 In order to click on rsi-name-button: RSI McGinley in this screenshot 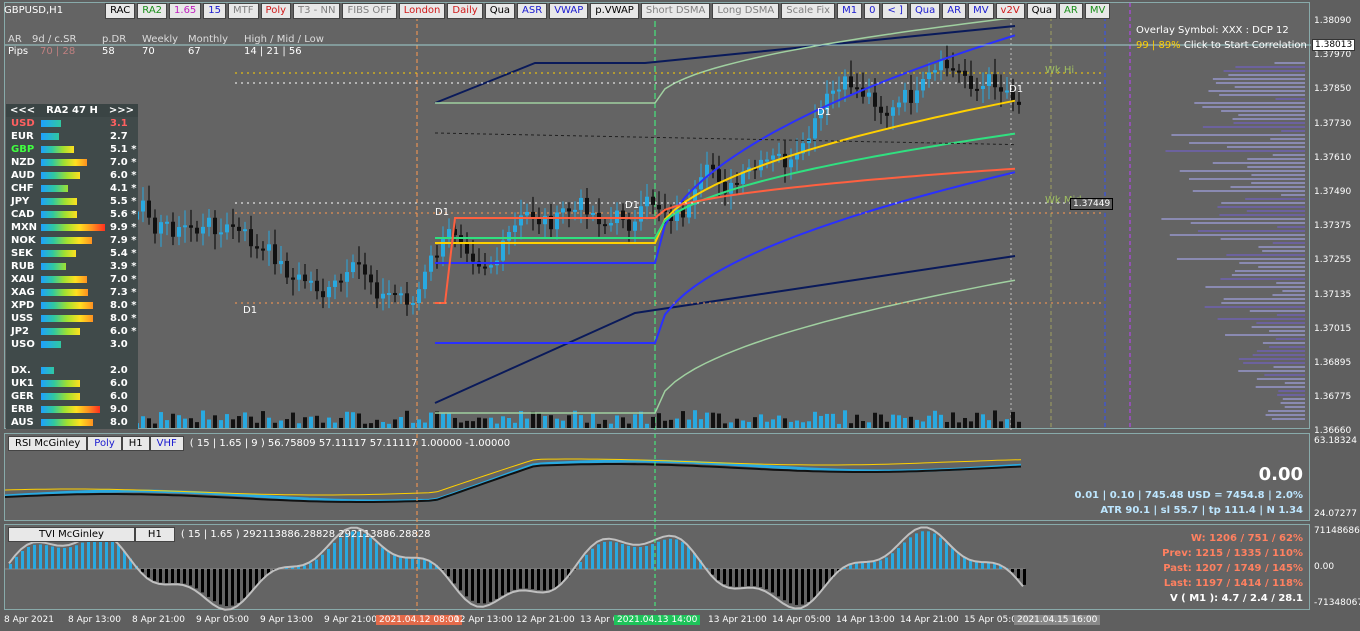, I will do `click(48, 443)`.